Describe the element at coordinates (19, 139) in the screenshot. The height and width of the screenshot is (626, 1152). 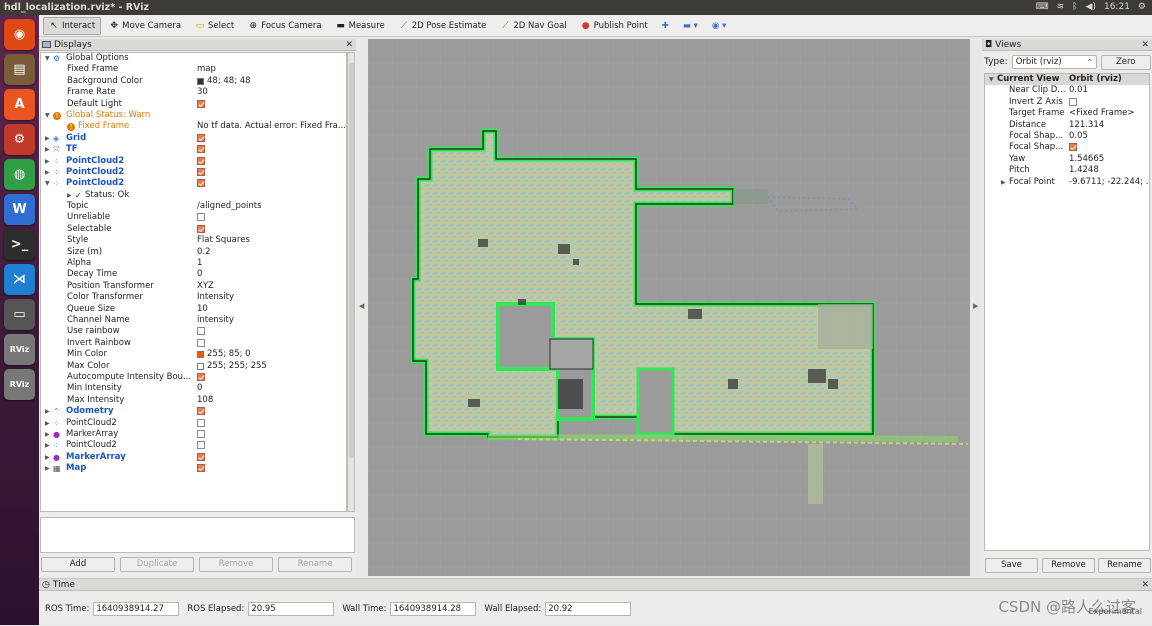
I see `system-settings-icon: ⚙` at that location.